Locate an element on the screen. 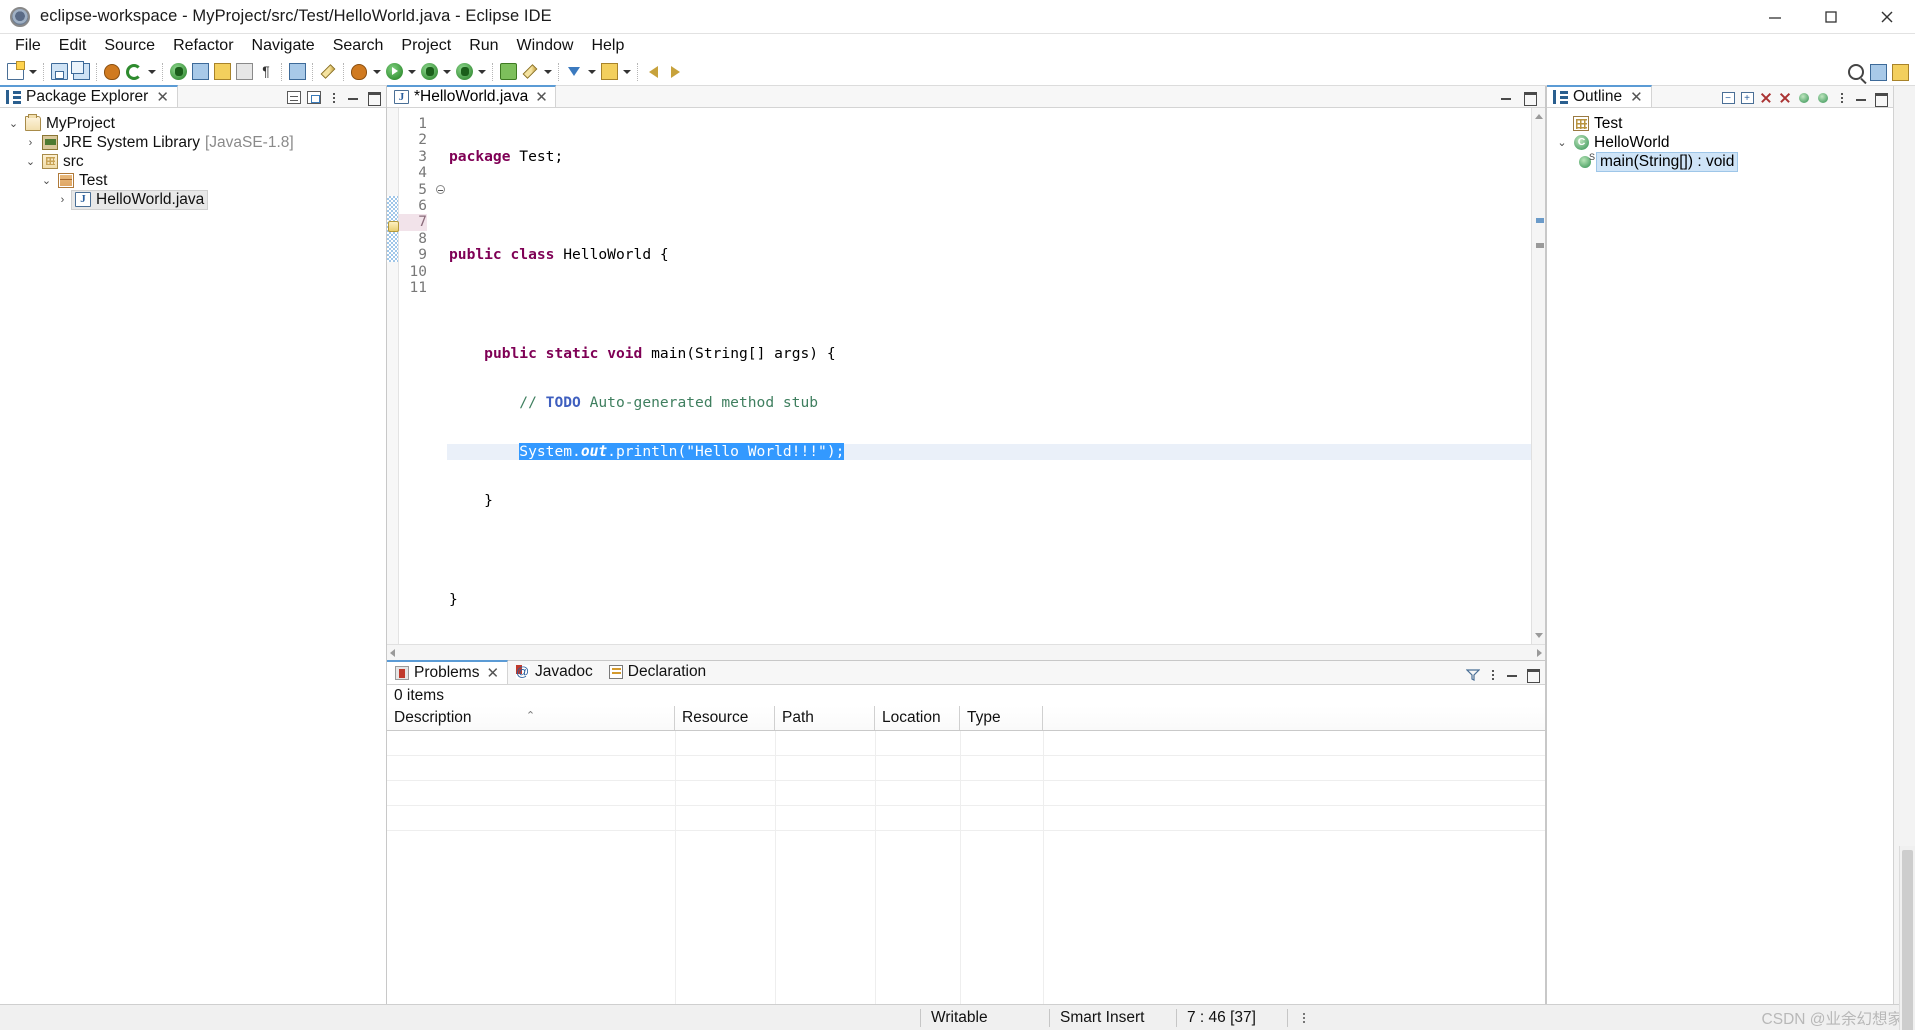 The image size is (1915, 1030). code-line-3: public class HelloWorld { is located at coordinates (989, 255).